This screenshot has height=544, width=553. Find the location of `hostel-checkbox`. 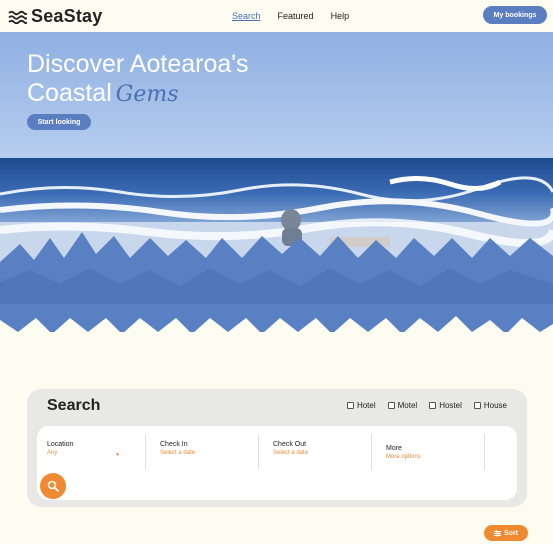

hostel-checkbox is located at coordinates (433, 405).